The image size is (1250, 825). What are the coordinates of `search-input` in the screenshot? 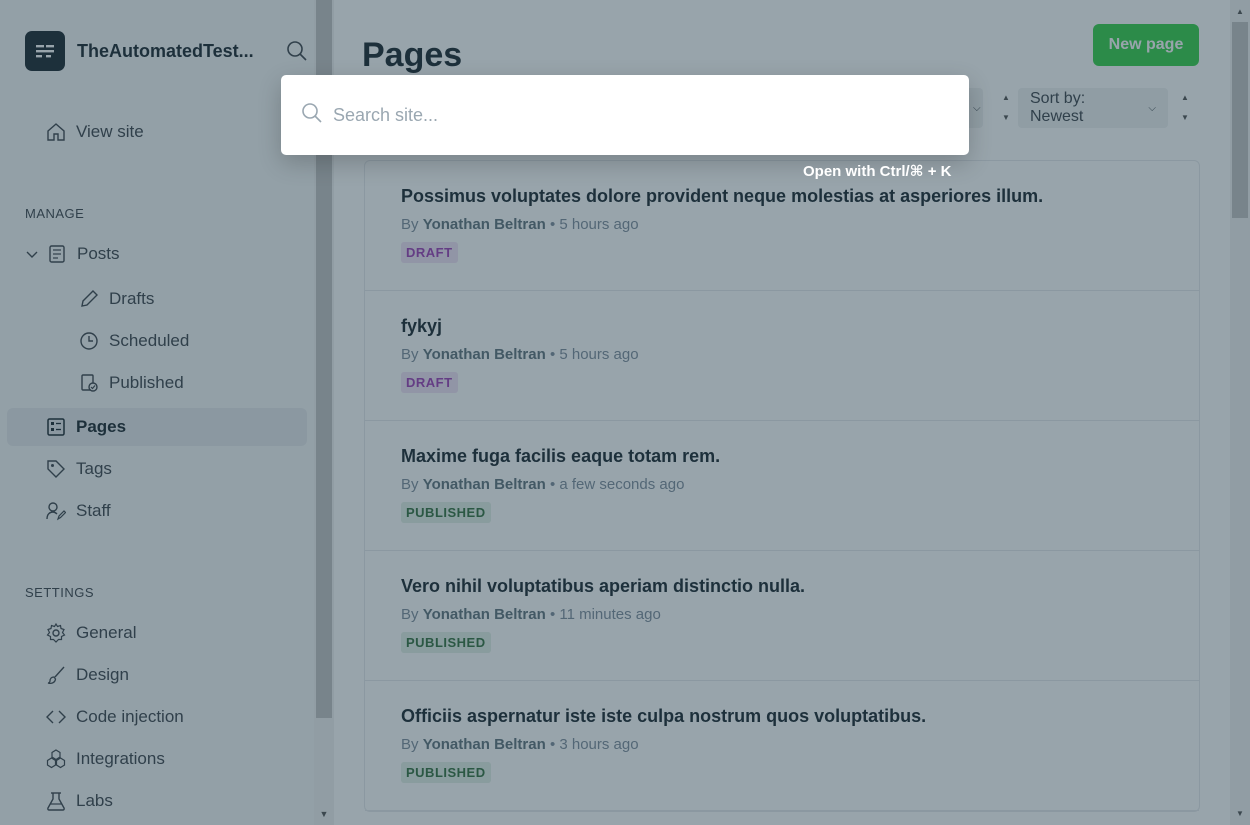 It's located at (633, 115).